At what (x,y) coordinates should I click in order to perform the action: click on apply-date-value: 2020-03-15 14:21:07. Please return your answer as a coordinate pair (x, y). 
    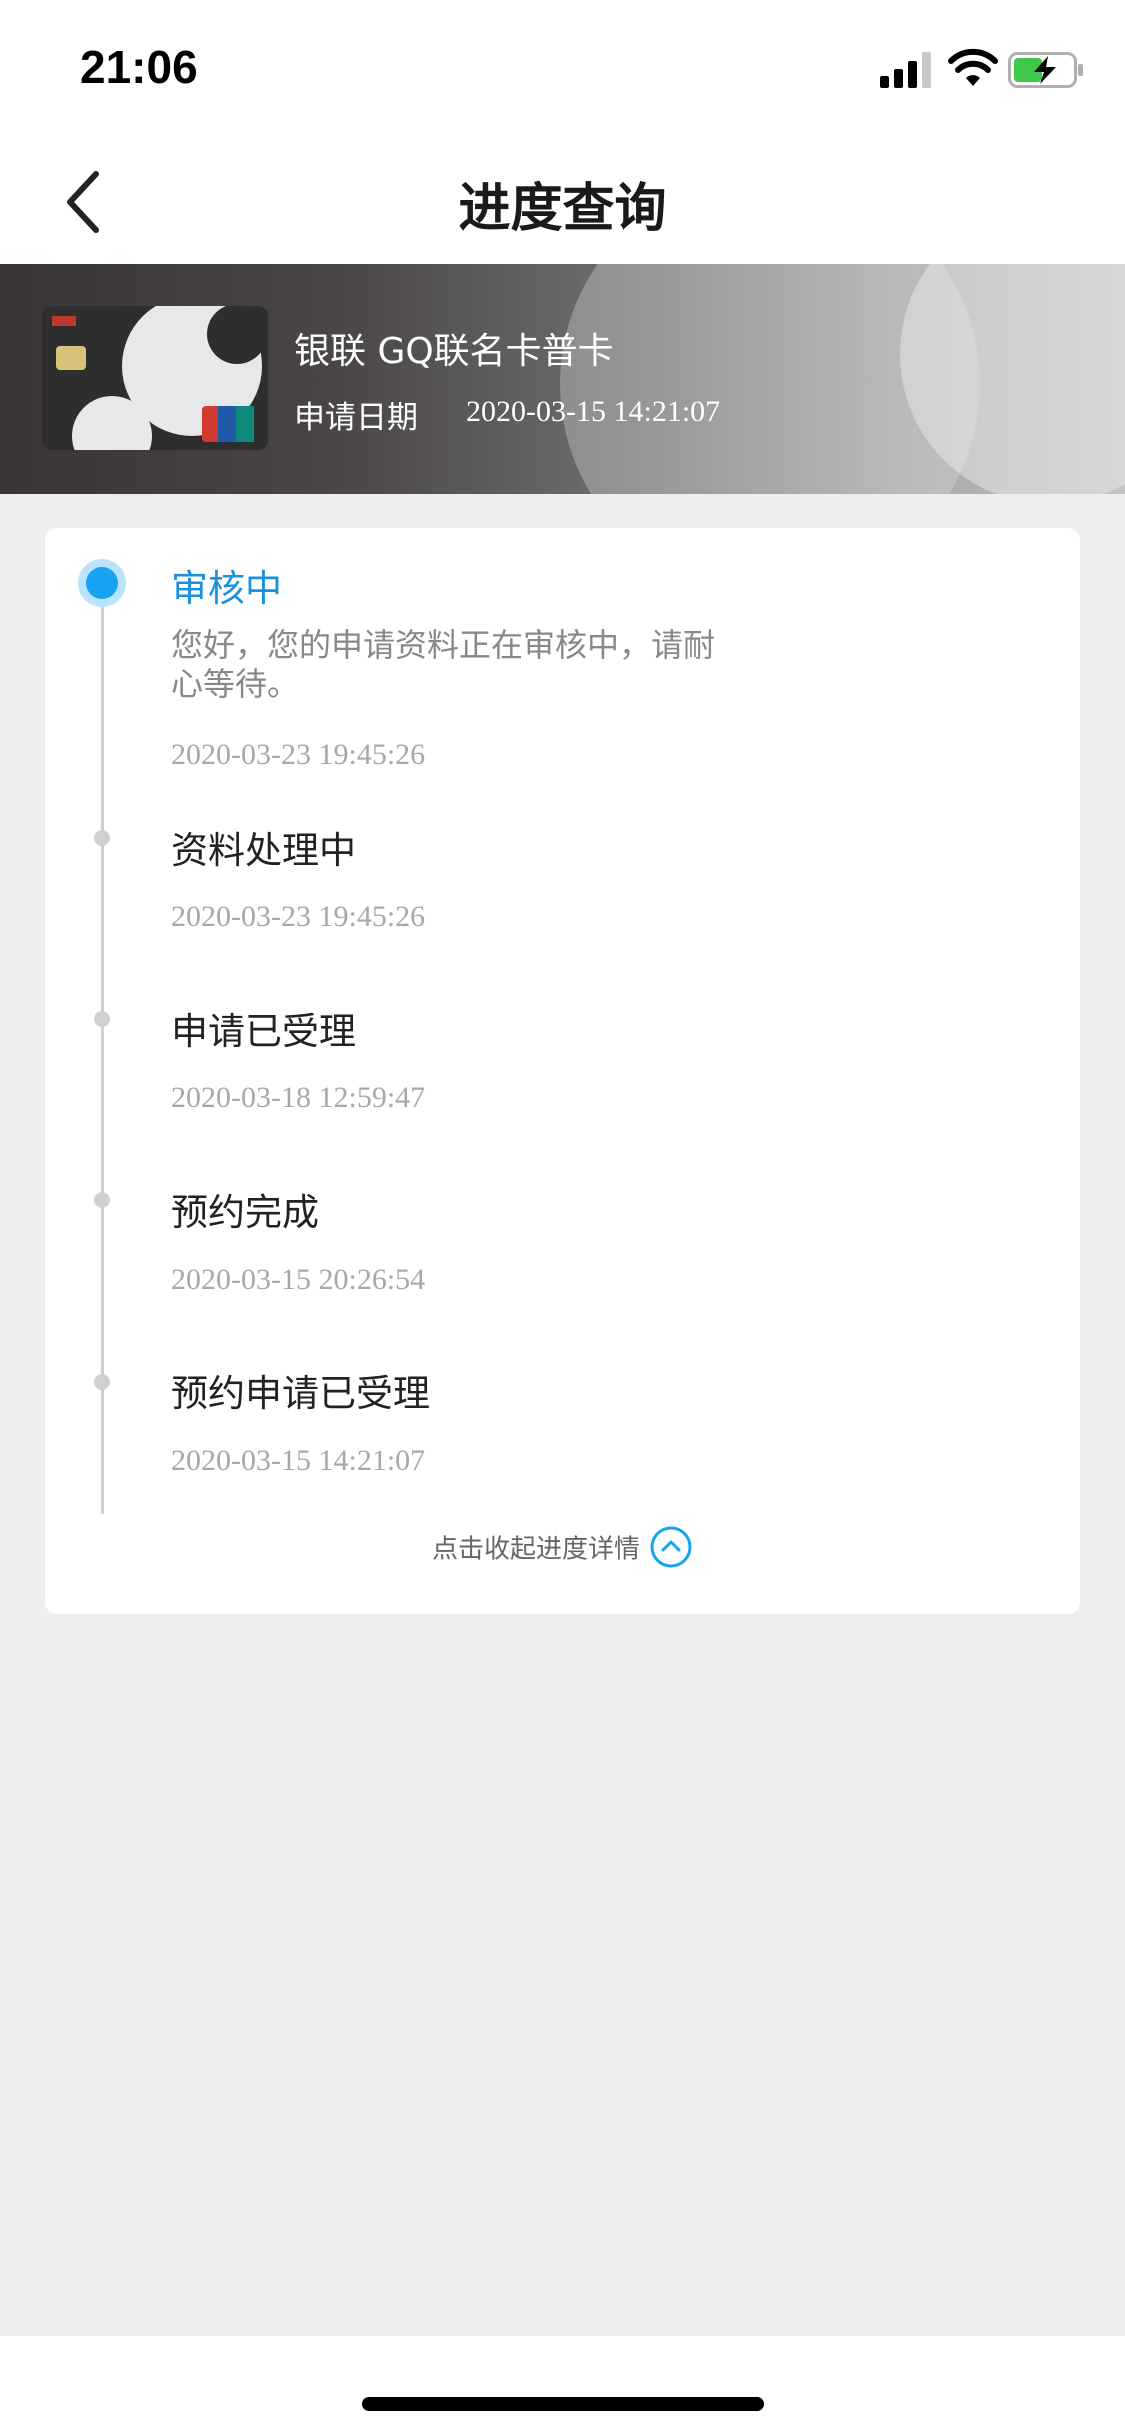
    Looking at the image, I should click on (593, 411).